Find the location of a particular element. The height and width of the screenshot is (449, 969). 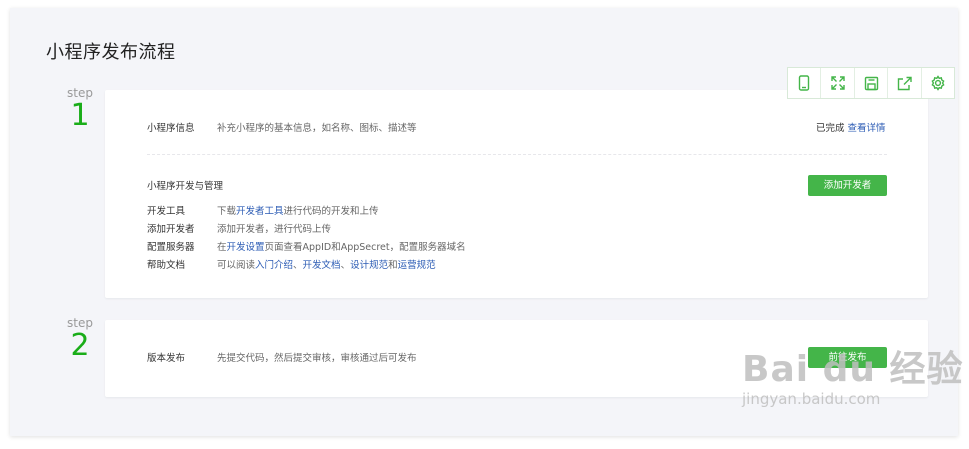

text: 添加开发者，进行代码上传 is located at coordinates (274, 229).